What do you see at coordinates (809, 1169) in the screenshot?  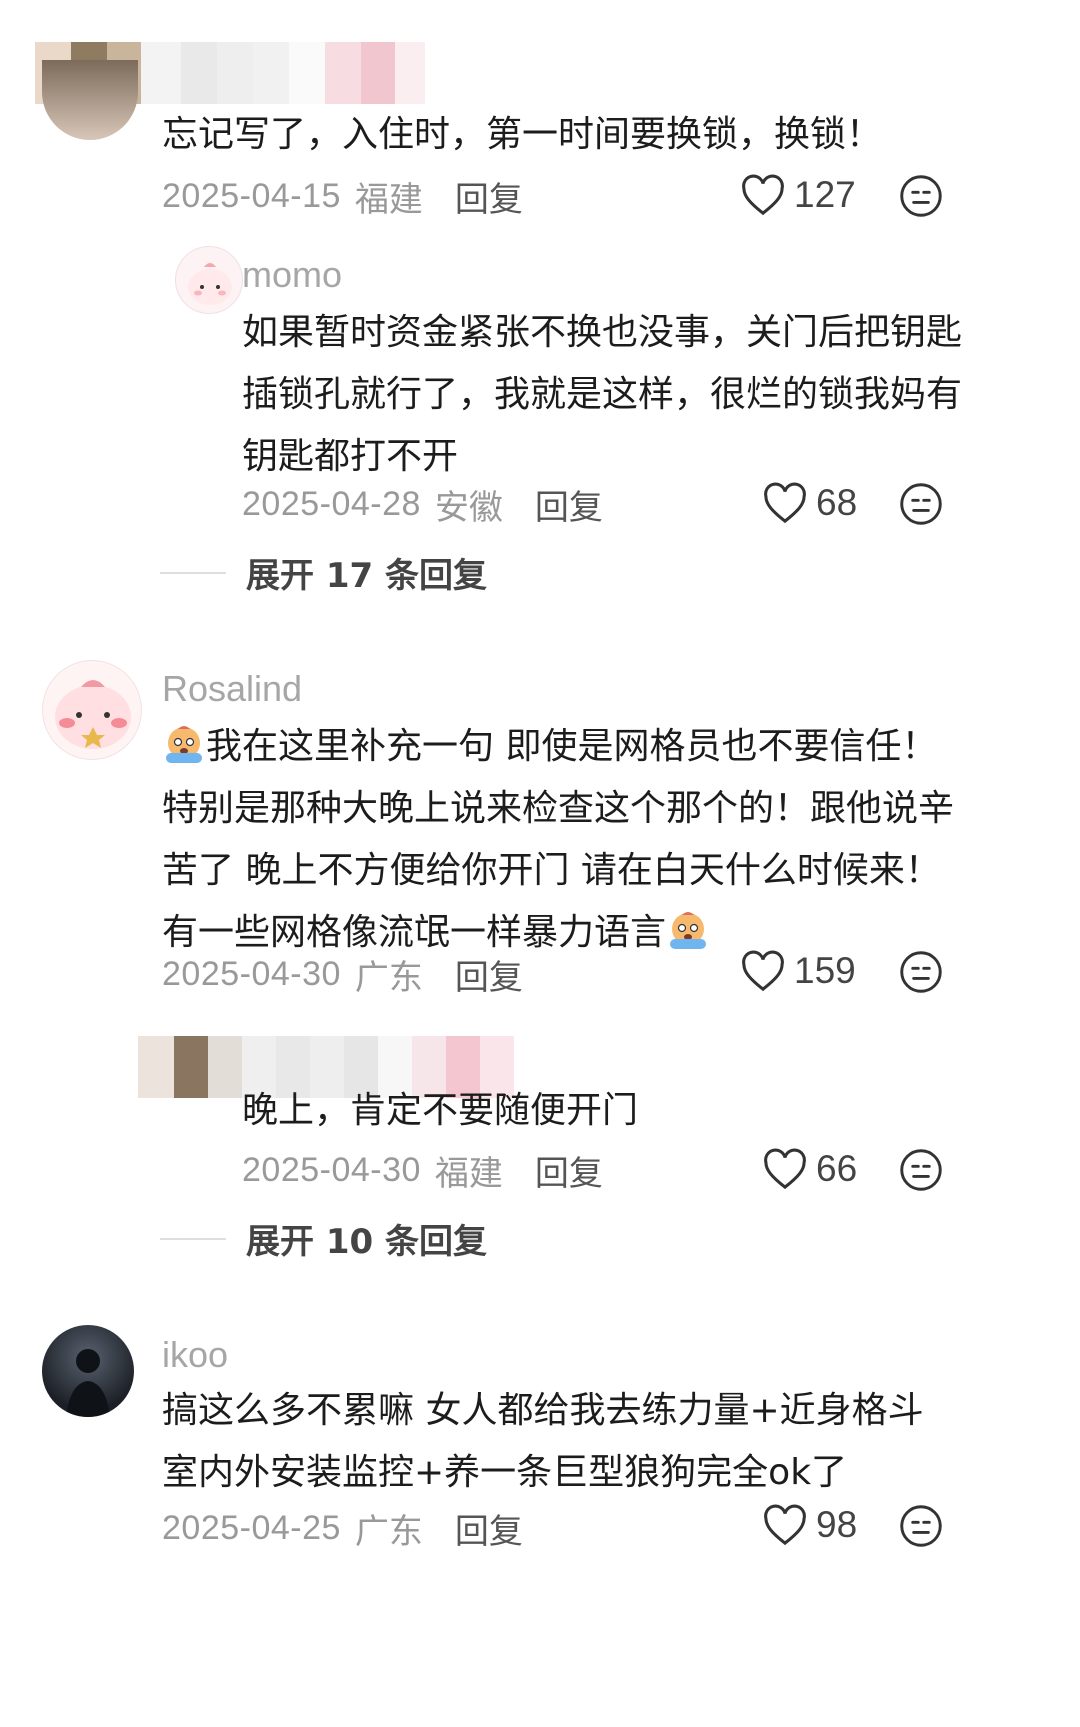 I see `like-button: 66` at bounding box center [809, 1169].